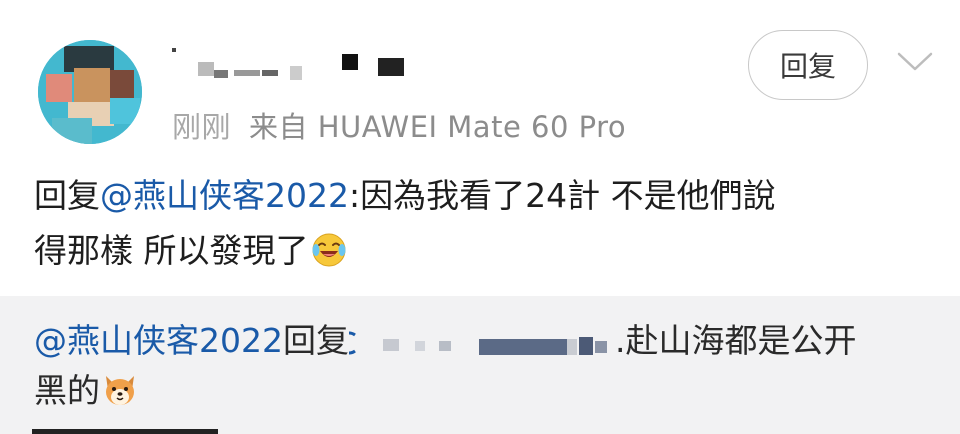  What do you see at coordinates (735, 340) in the screenshot?
I see `quote-tail-text: .赴山海都是公开` at bounding box center [735, 340].